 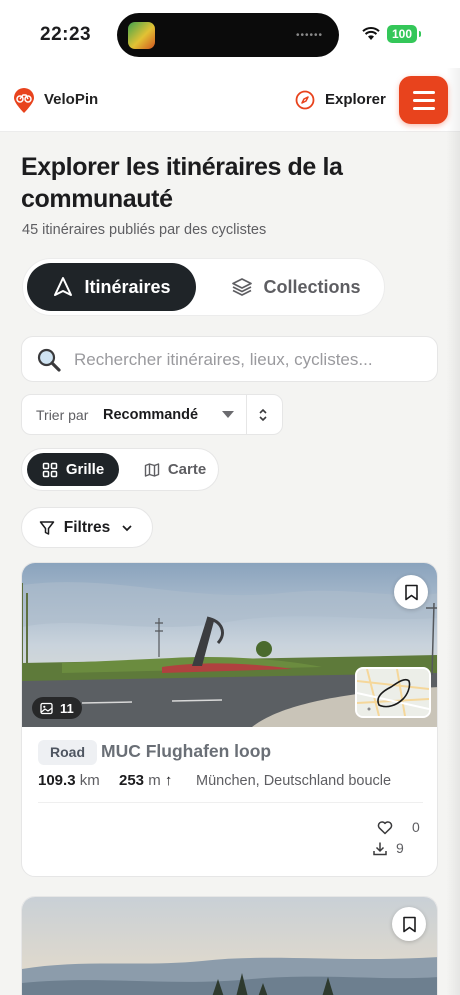 I want to click on sort-divider, so click(x=246, y=414).